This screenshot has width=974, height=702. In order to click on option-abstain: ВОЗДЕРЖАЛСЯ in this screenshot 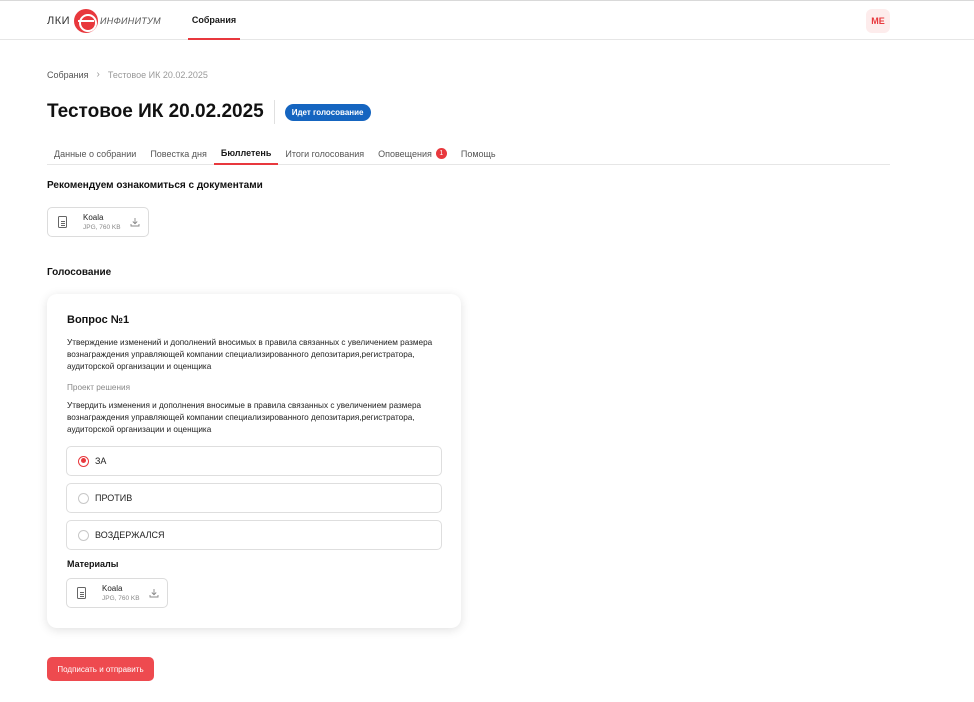, I will do `click(254, 535)`.